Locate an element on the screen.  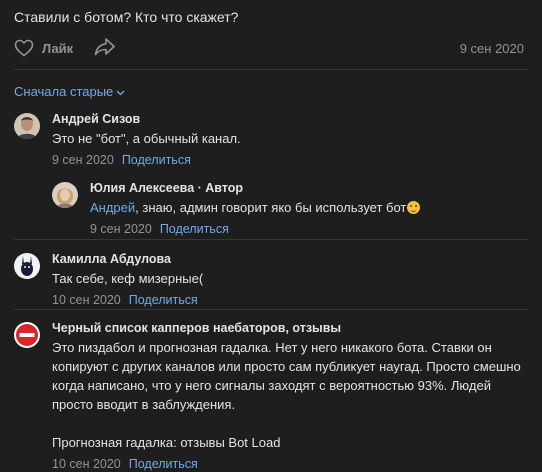
comment-author: Андрей Сизов is located at coordinates (287, 119).